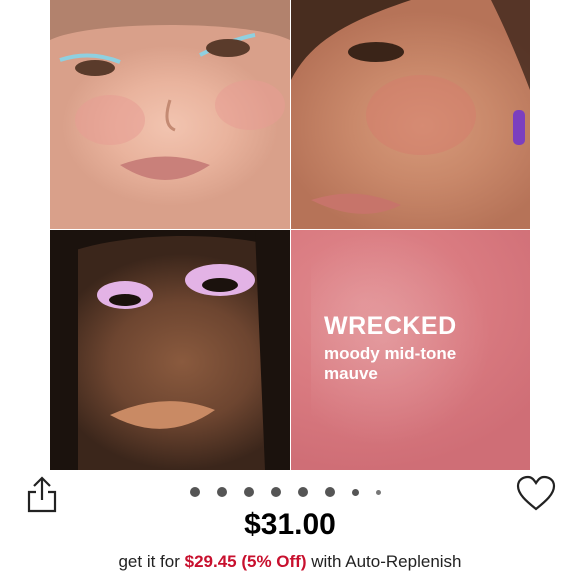 This screenshot has width=580, height=580. Describe the element at coordinates (285, 492) in the screenshot. I see `carousel-indicator` at that location.